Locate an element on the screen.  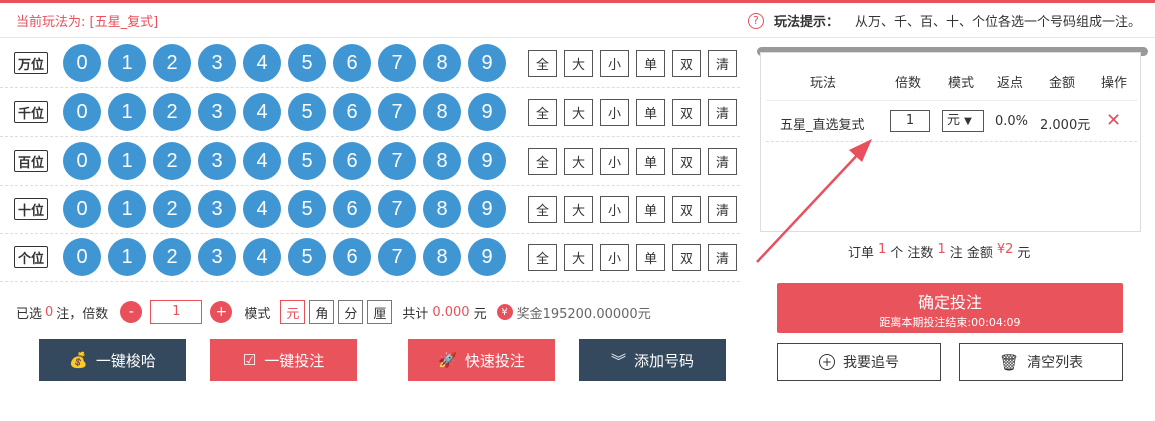
delete-icon: ✕ is located at coordinates (1113, 120).